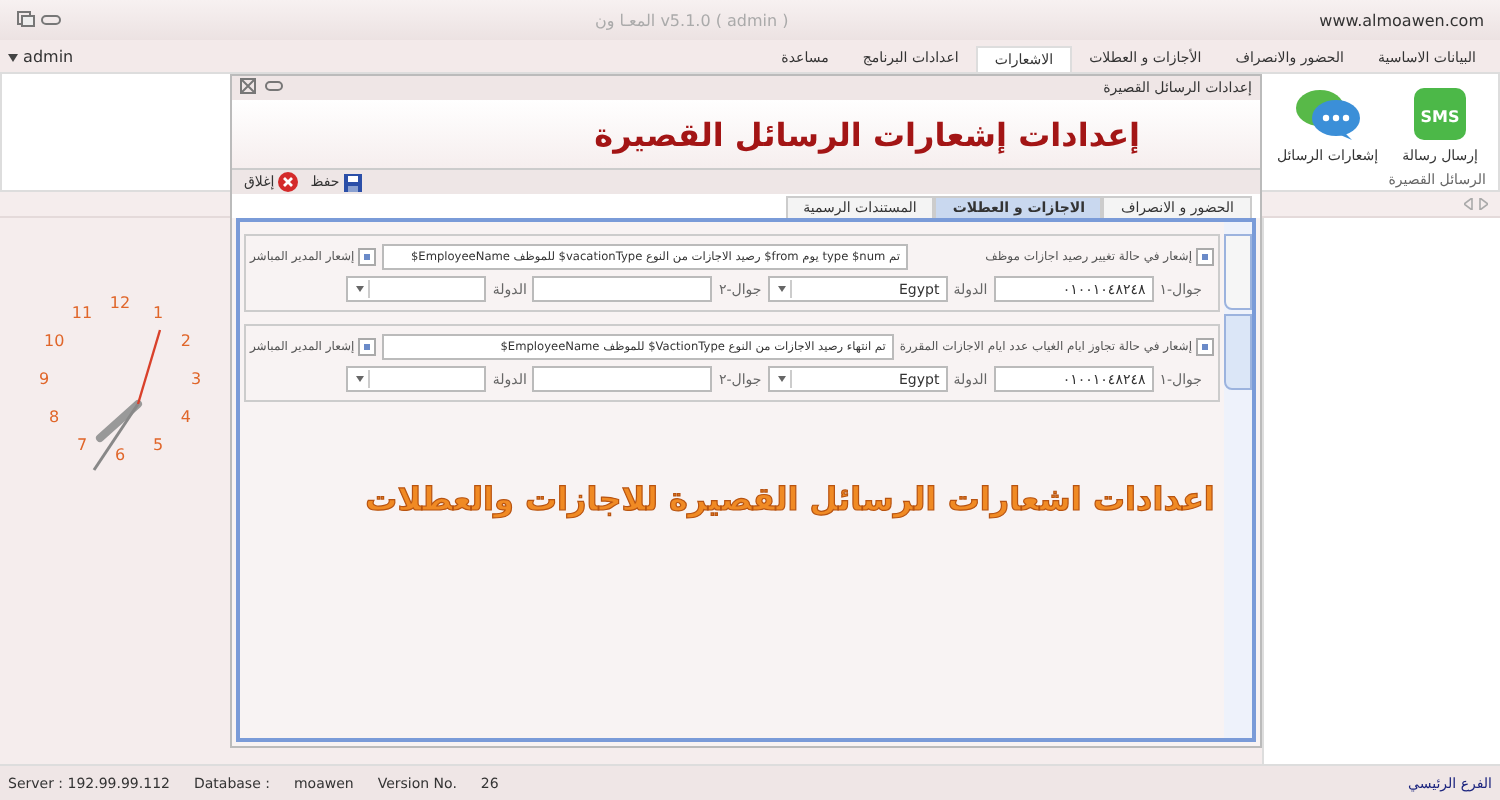 The width and height of the screenshot is (1500, 800). What do you see at coordinates (13, 57) in the screenshot?
I see `caret-icon` at bounding box center [13, 57].